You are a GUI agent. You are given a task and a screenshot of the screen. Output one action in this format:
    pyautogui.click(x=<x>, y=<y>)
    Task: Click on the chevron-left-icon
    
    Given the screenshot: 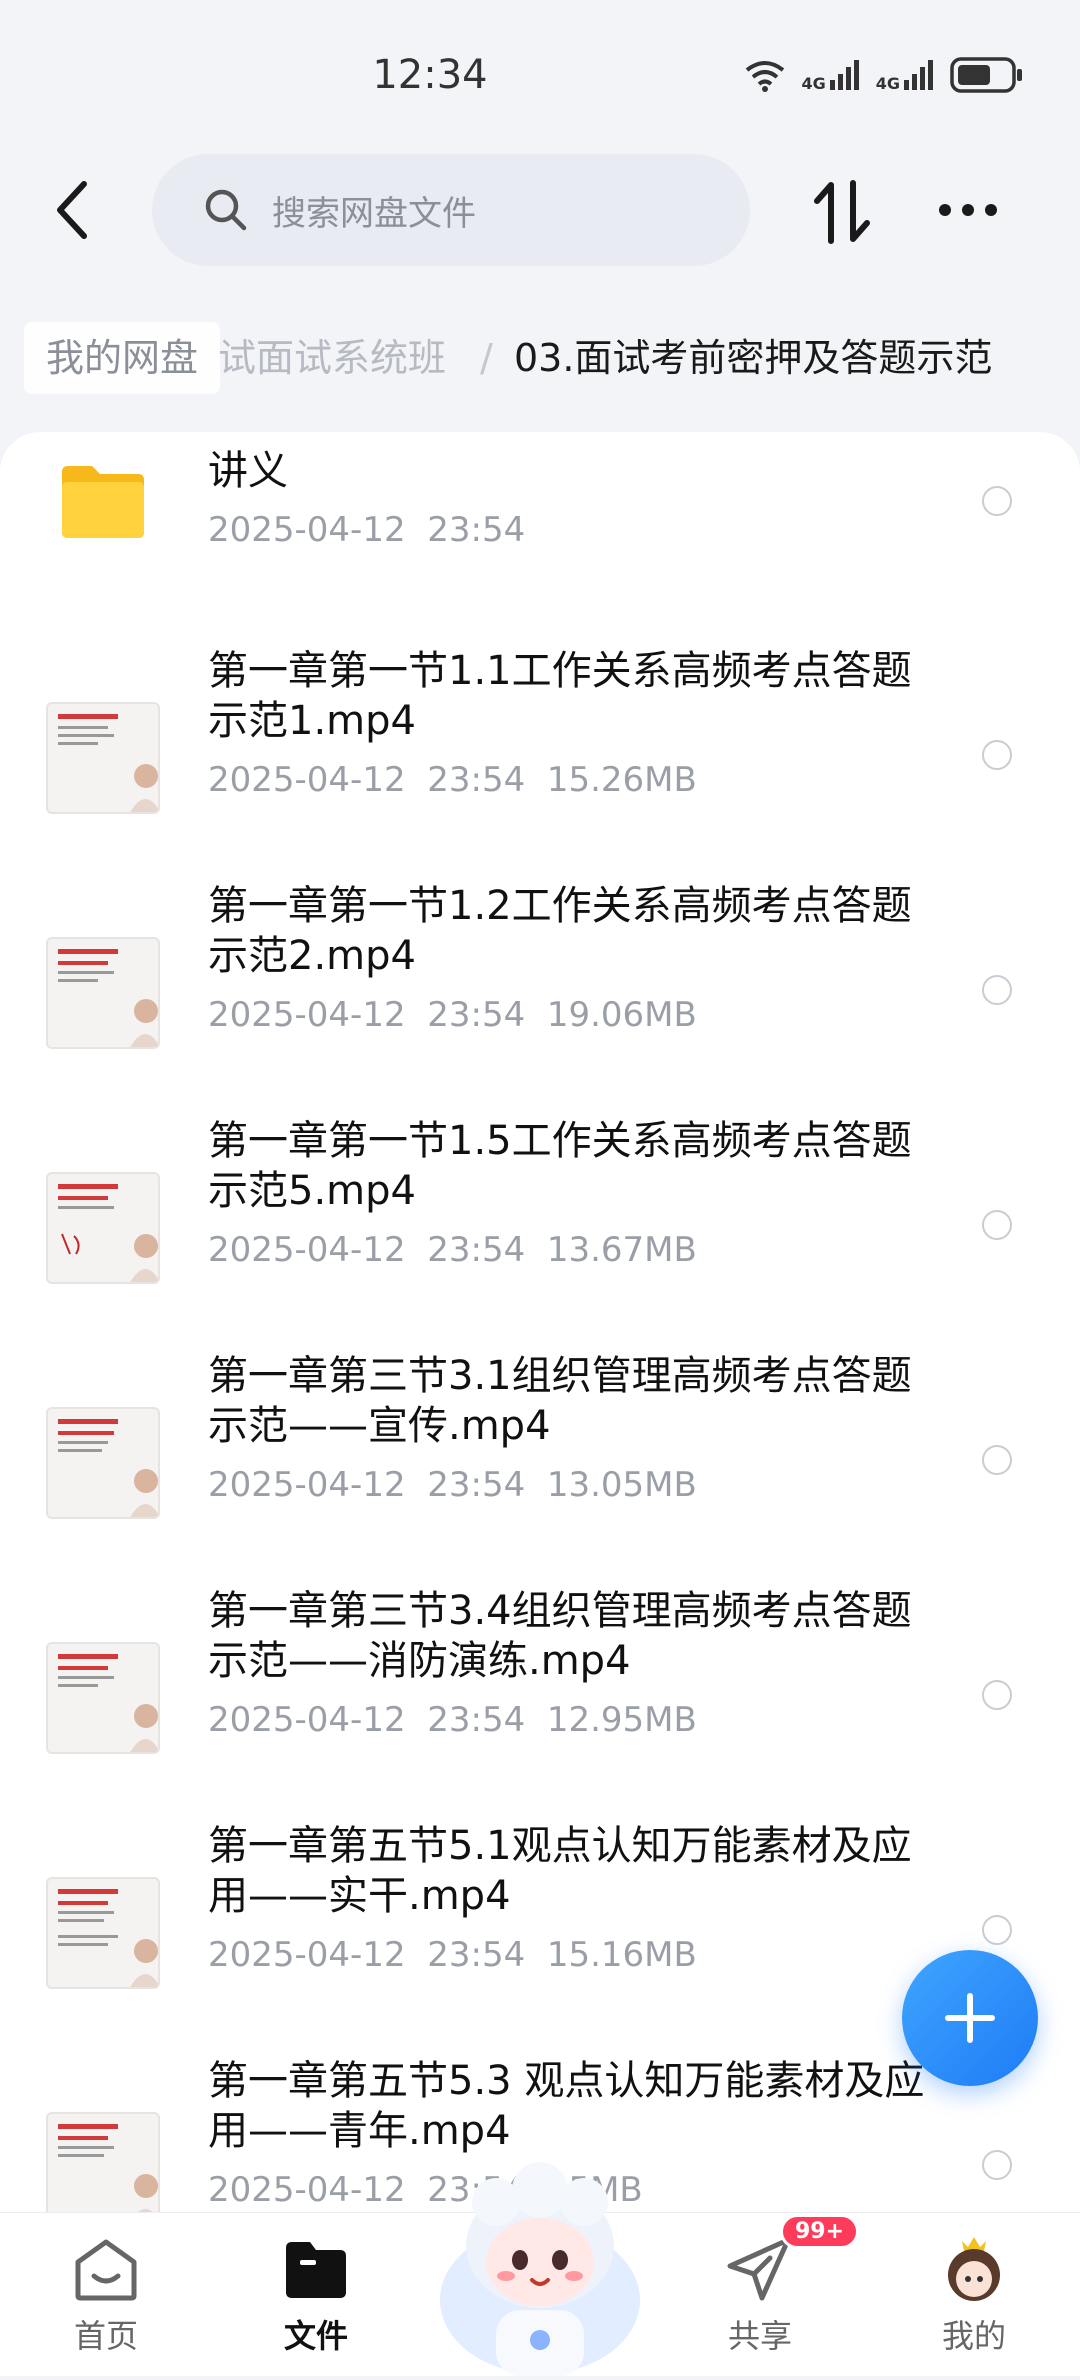 What is the action you would take?
    pyautogui.click(x=72, y=210)
    